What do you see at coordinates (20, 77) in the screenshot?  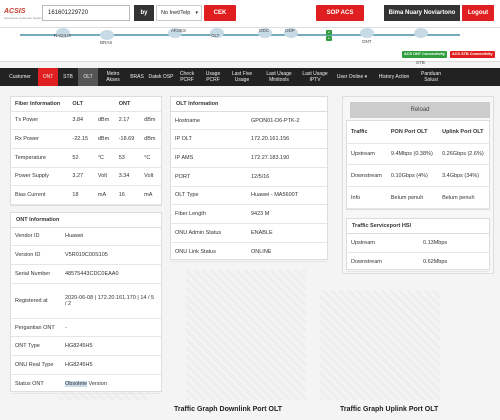 I see `tab-customer: Customer` at bounding box center [20, 77].